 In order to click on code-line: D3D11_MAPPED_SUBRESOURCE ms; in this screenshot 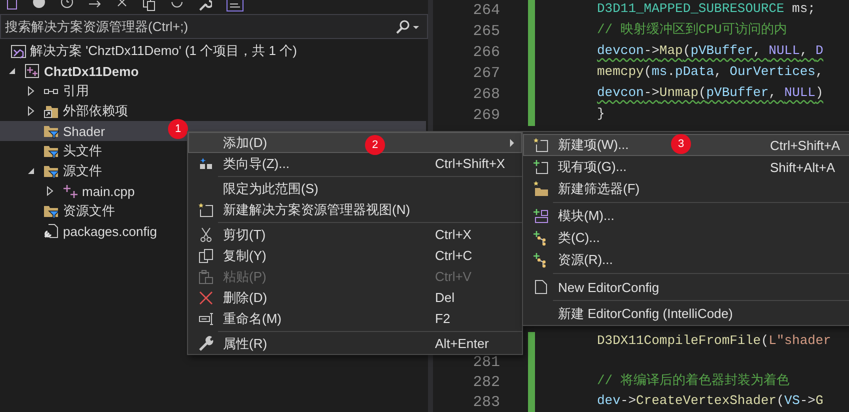, I will do `click(706, 9)`.